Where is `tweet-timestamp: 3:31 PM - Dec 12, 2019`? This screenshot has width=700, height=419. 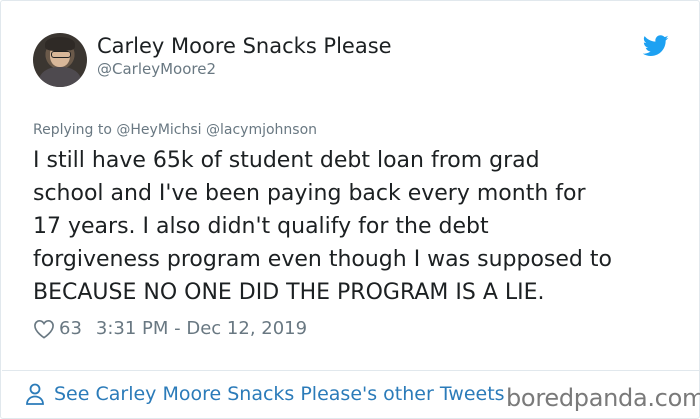 tweet-timestamp: 3:31 PM - Dec 12, 2019 is located at coordinates (201, 328).